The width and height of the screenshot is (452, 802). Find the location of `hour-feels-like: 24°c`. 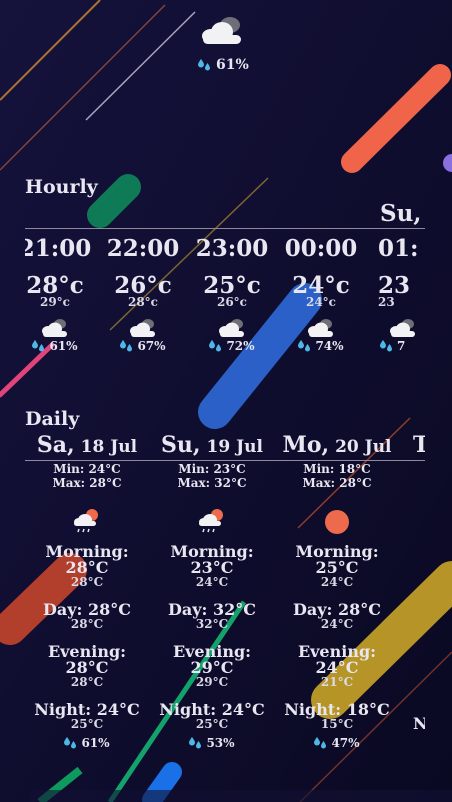

hour-feels-like: 24°c is located at coordinates (320, 302).